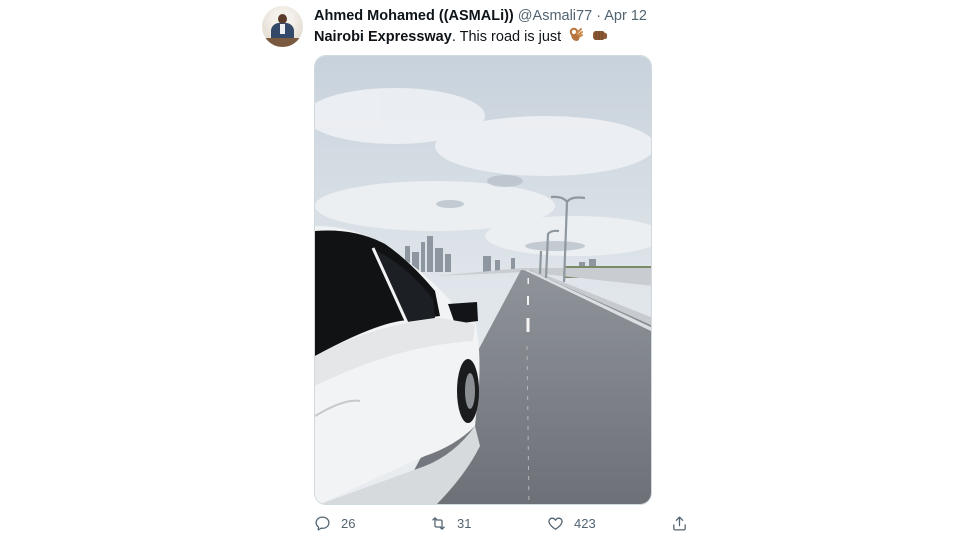 This screenshot has height=540, width=960. What do you see at coordinates (599, 37) in the screenshot?
I see `fist-emoji` at bounding box center [599, 37].